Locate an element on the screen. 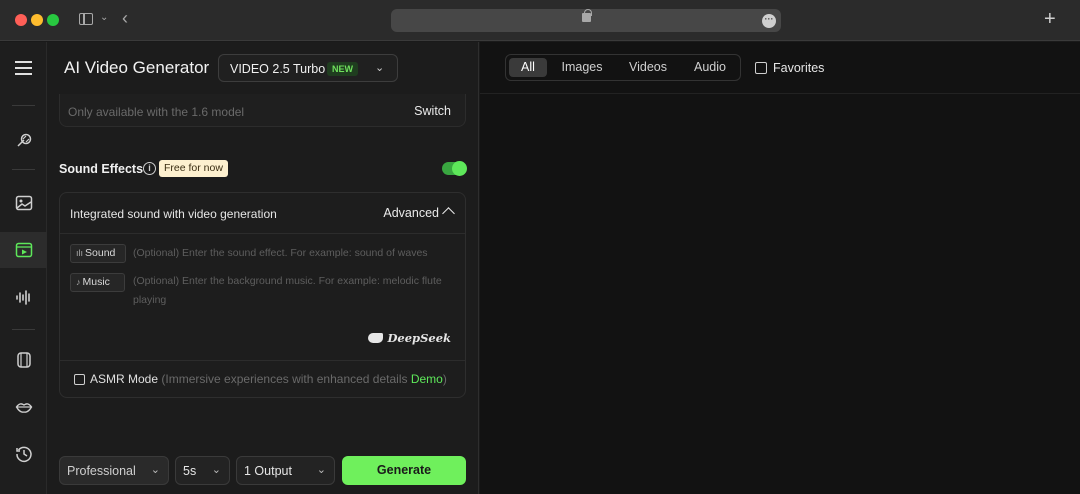  duration-value: 5s is located at coordinates (190, 471).